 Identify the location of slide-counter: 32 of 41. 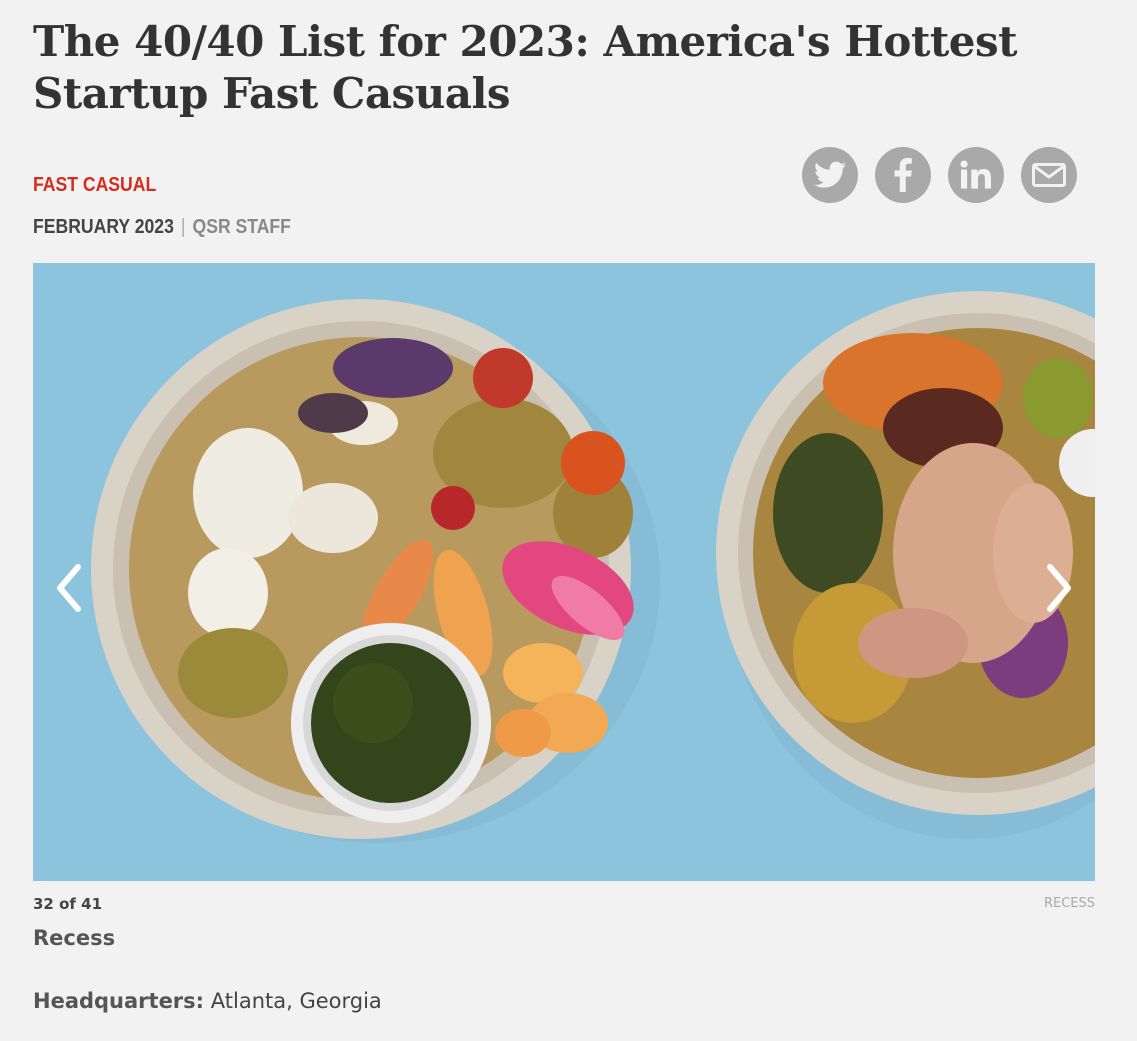
(68, 904).